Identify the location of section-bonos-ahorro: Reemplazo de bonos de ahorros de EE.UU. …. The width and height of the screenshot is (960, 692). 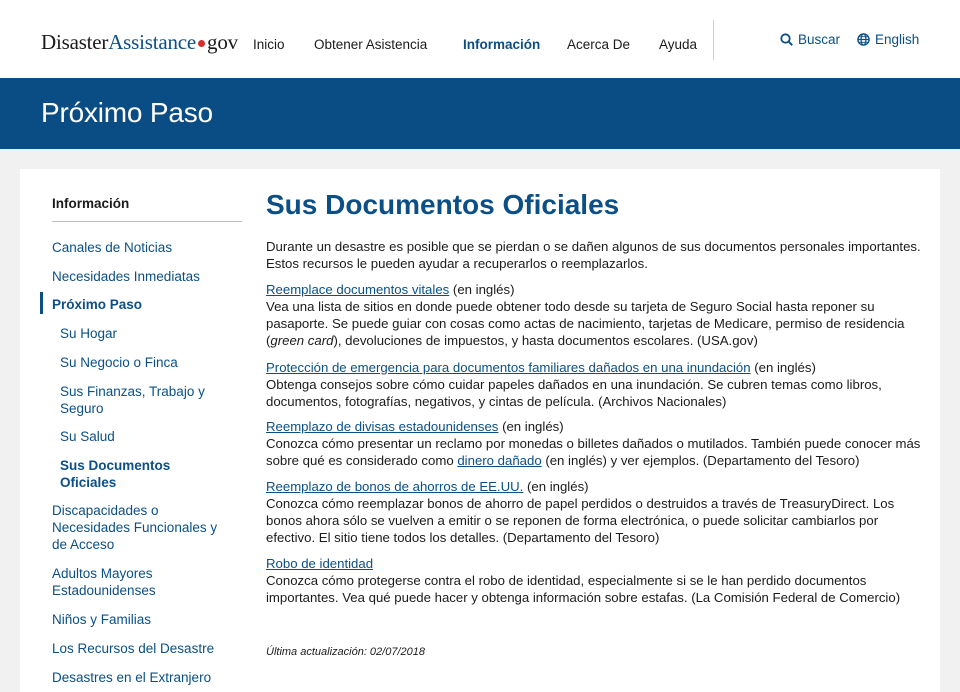
(596, 512).